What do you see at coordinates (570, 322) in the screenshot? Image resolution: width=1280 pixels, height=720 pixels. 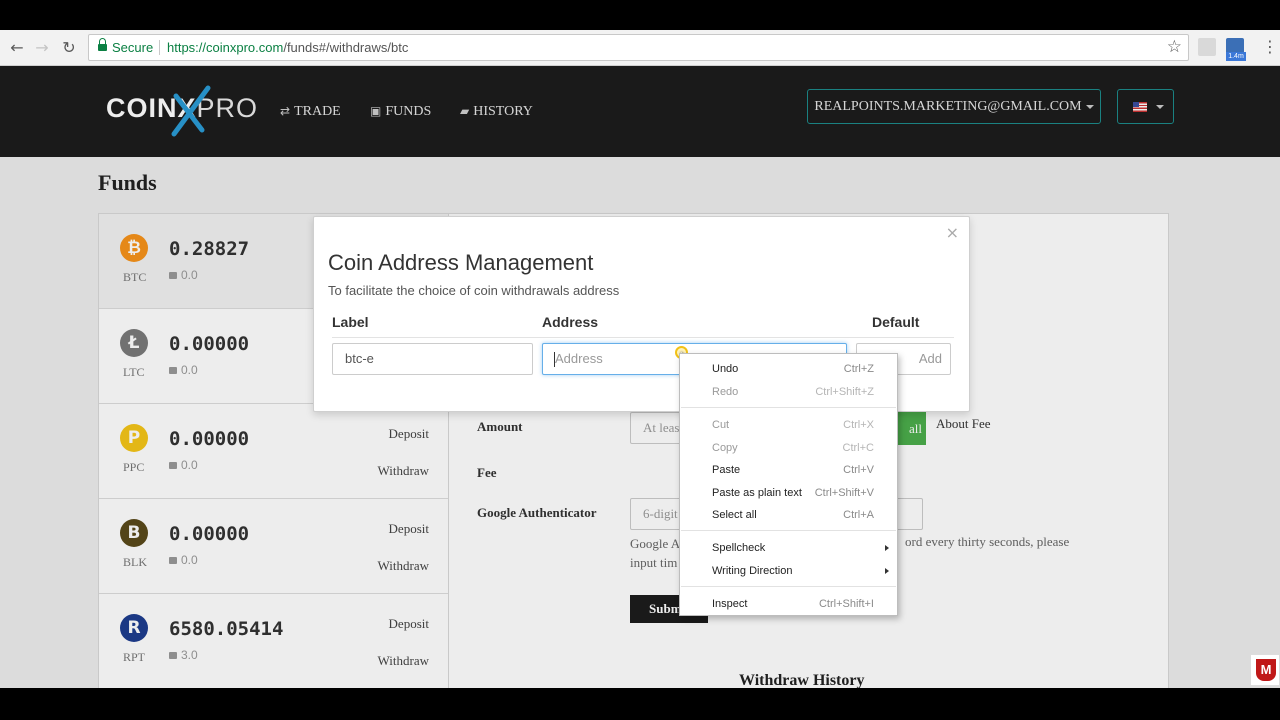 I see `address-column-header: Address` at bounding box center [570, 322].